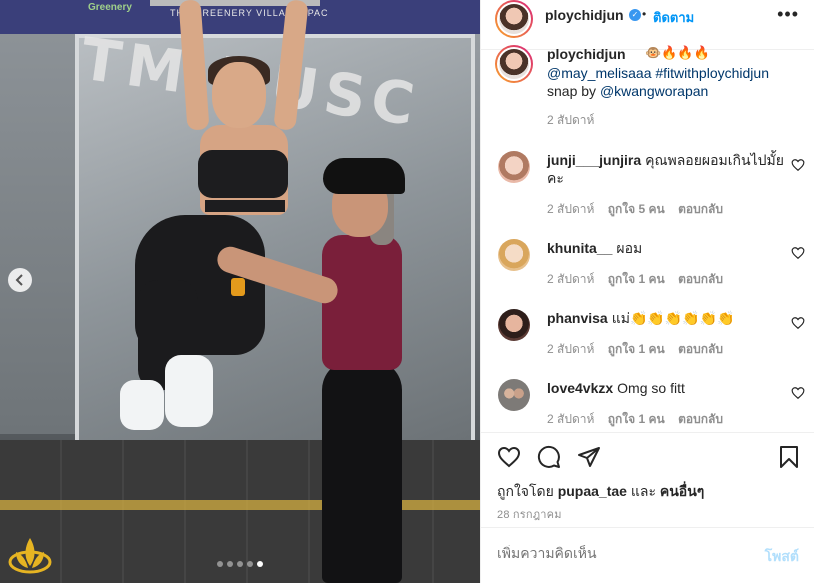 The height and width of the screenshot is (583, 814). I want to click on caption-time: 2 สัปดาห์, so click(570, 120).